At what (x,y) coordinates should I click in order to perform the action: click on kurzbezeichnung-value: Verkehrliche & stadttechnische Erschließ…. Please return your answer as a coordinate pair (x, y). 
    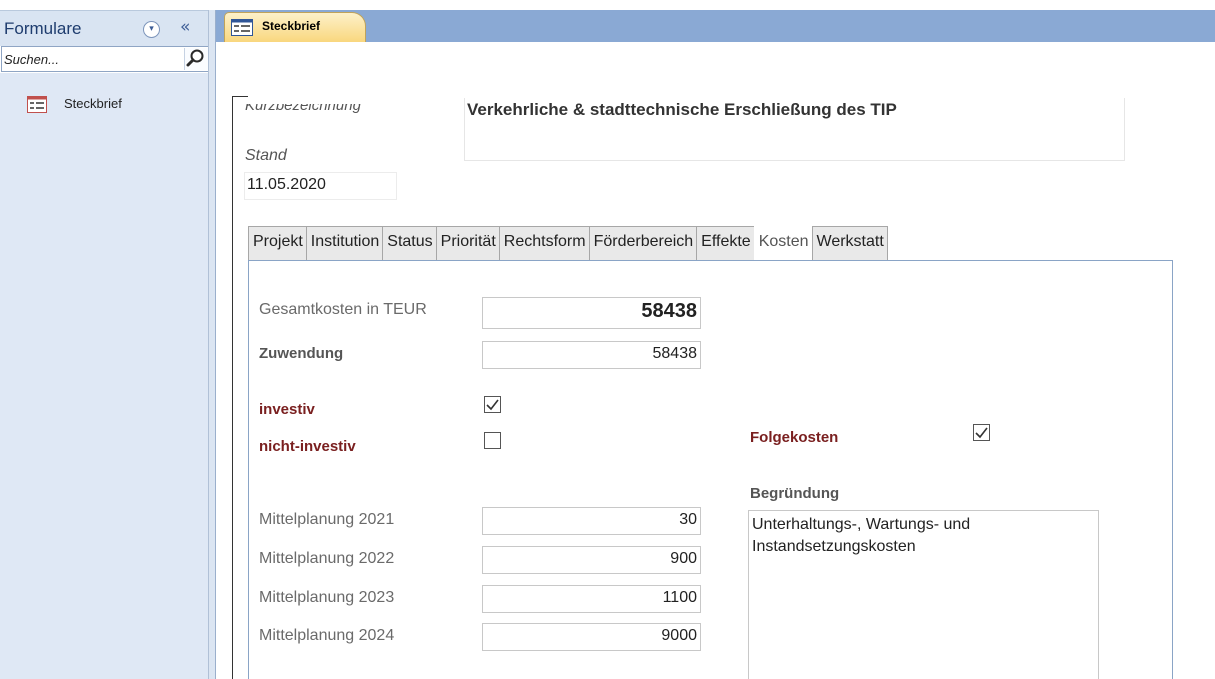
    Looking at the image, I should click on (682, 109).